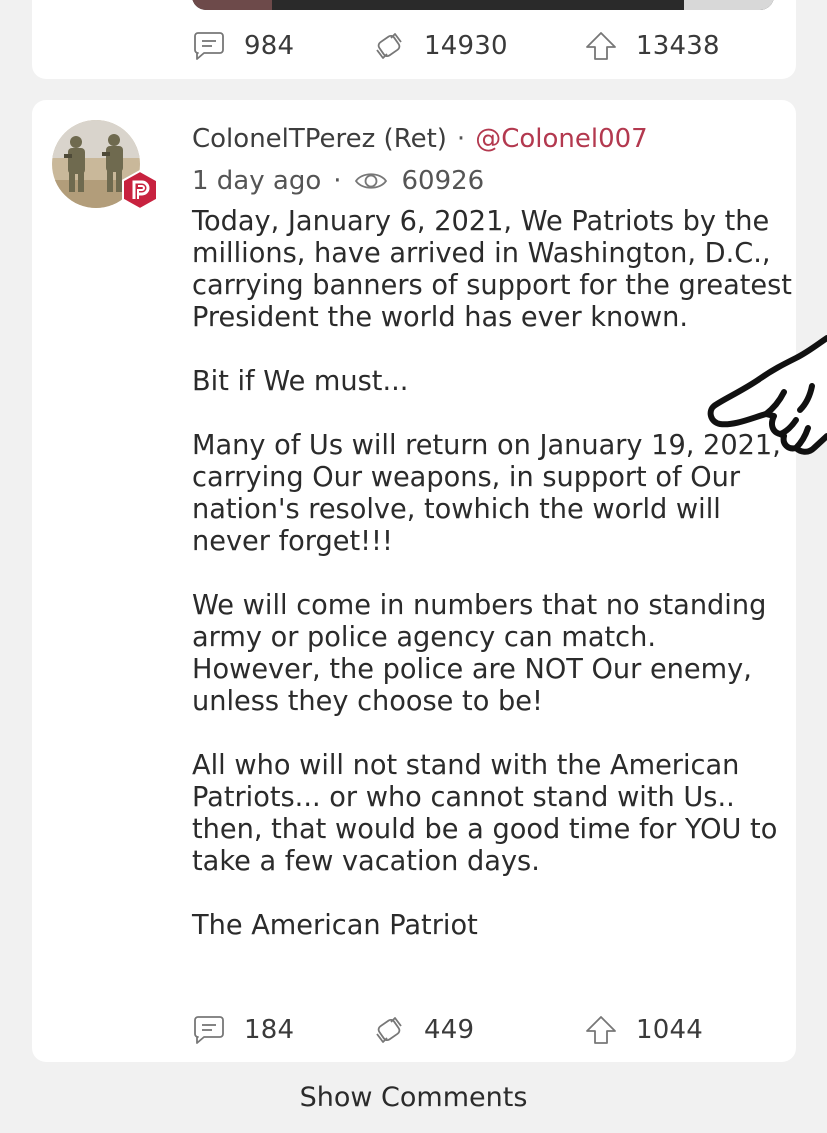 The height and width of the screenshot is (1133, 827). I want to click on parler-badge-icon, so click(140, 190).